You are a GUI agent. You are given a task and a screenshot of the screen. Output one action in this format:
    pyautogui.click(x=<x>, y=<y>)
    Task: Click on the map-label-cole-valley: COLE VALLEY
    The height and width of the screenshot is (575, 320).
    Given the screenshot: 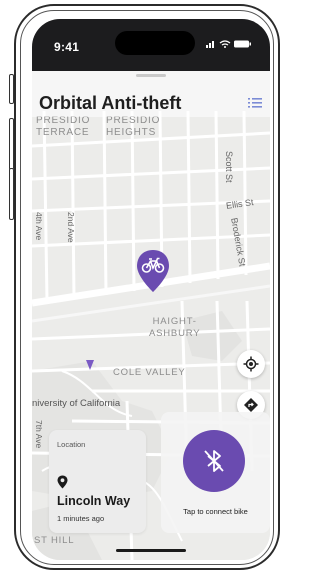 What is the action you would take?
    pyautogui.click(x=149, y=372)
    